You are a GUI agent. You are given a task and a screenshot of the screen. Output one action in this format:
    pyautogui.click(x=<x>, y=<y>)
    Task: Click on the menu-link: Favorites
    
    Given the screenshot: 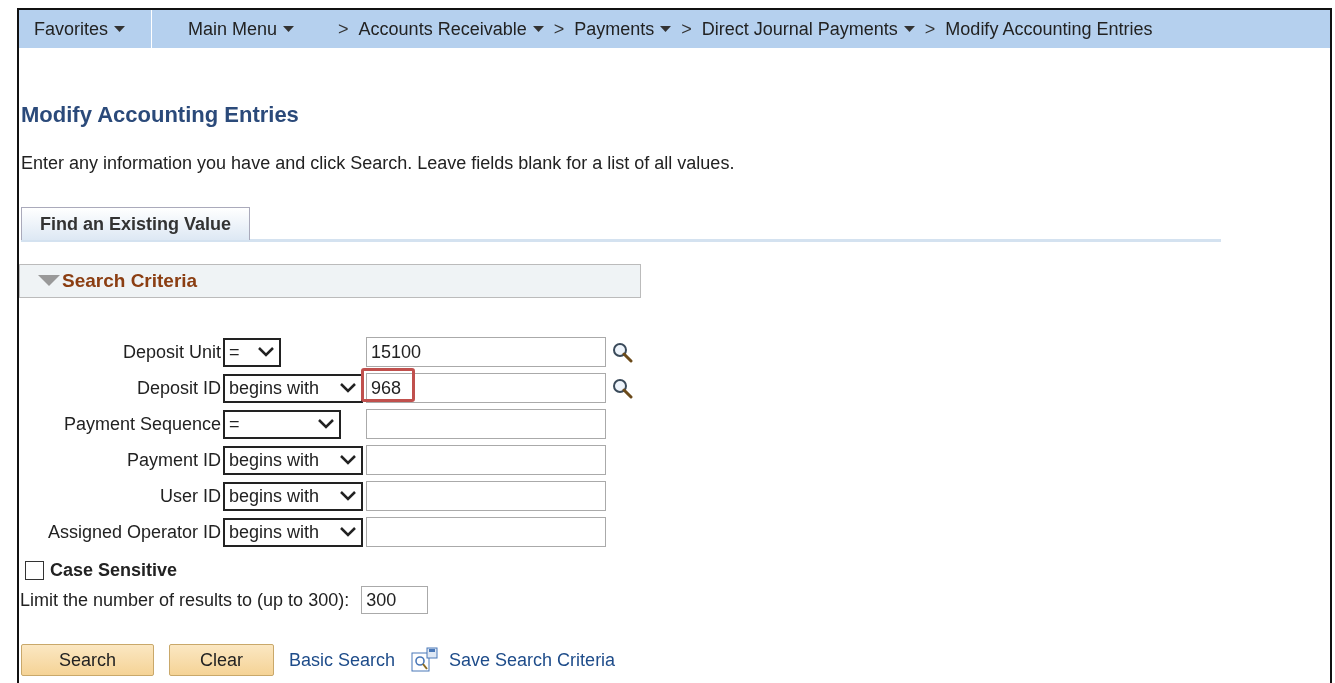 What is the action you would take?
    pyautogui.click(x=71, y=29)
    